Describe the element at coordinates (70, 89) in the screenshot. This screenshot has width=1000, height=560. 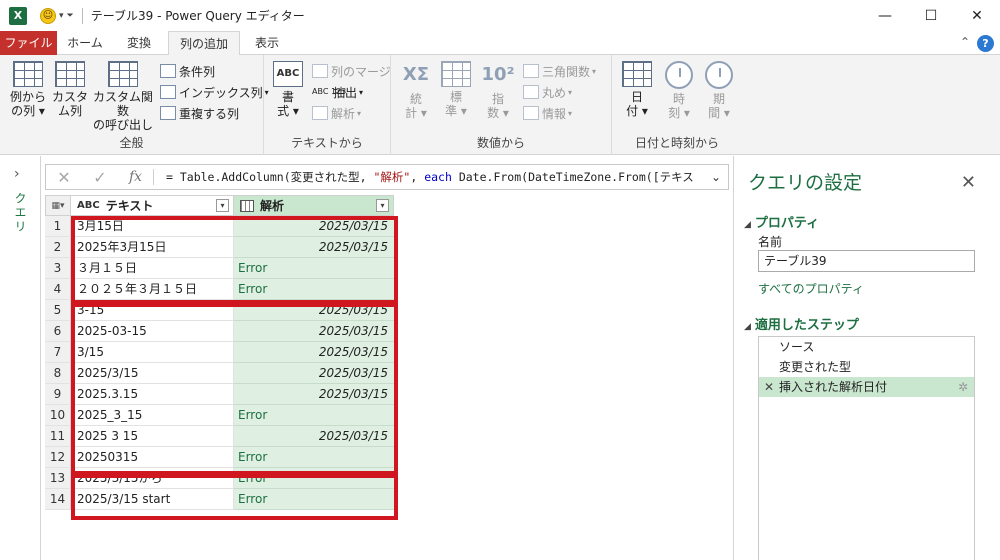
I see `custom-column-button: カスタ ム列` at that location.